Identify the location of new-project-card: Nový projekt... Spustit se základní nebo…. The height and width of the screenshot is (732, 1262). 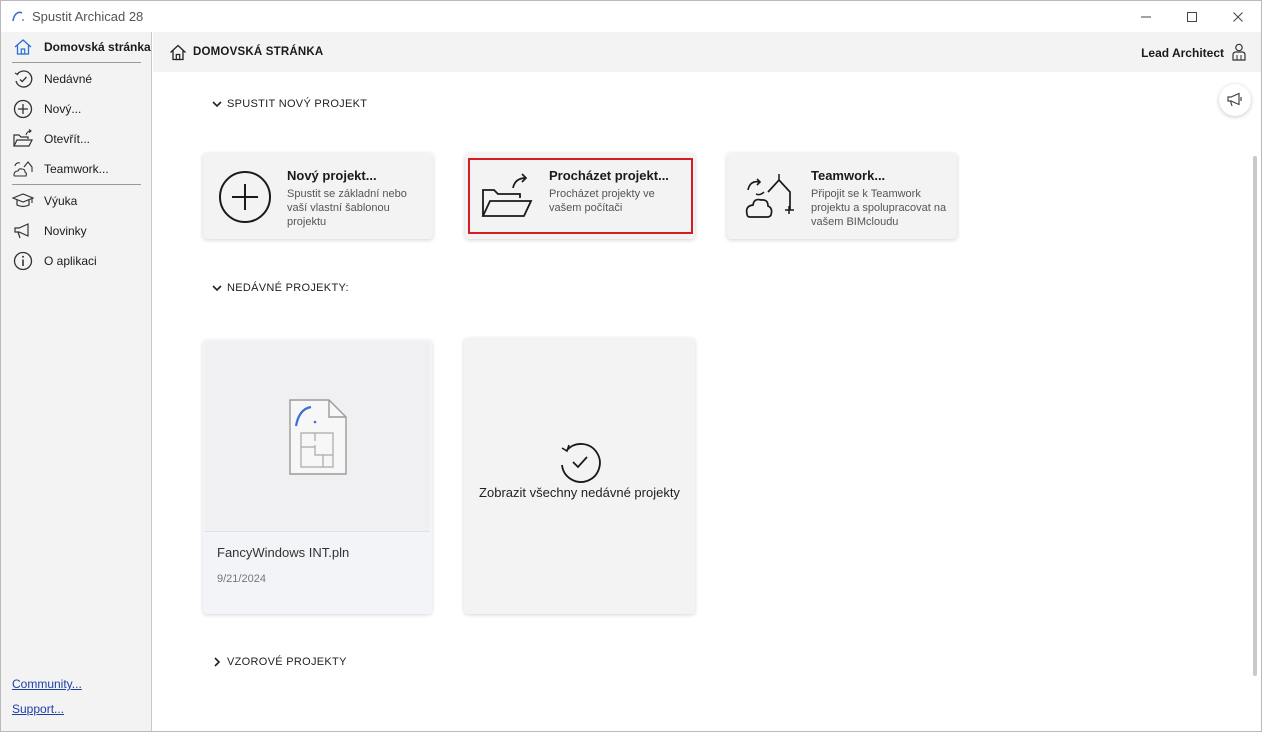
(318, 196).